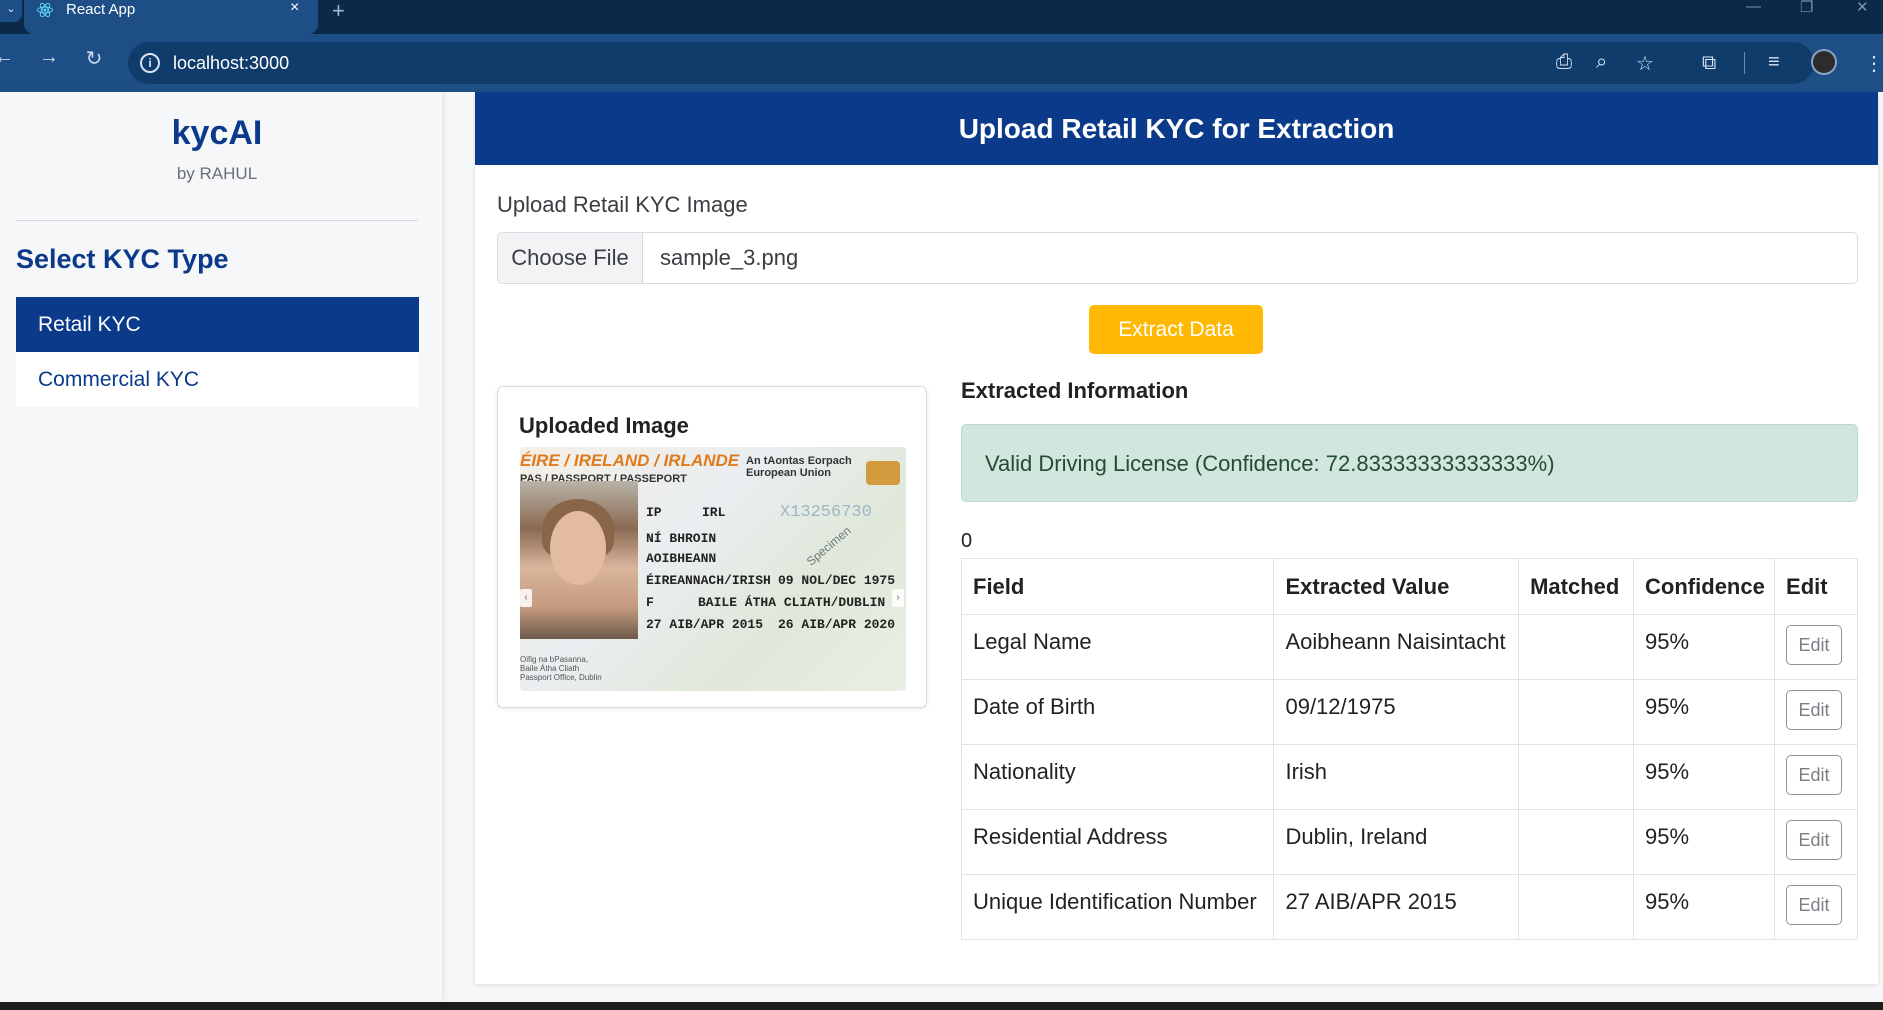 The width and height of the screenshot is (1883, 1010). What do you see at coordinates (681, 538) in the screenshot?
I see `passport-surname: NÍ BHROIN` at bounding box center [681, 538].